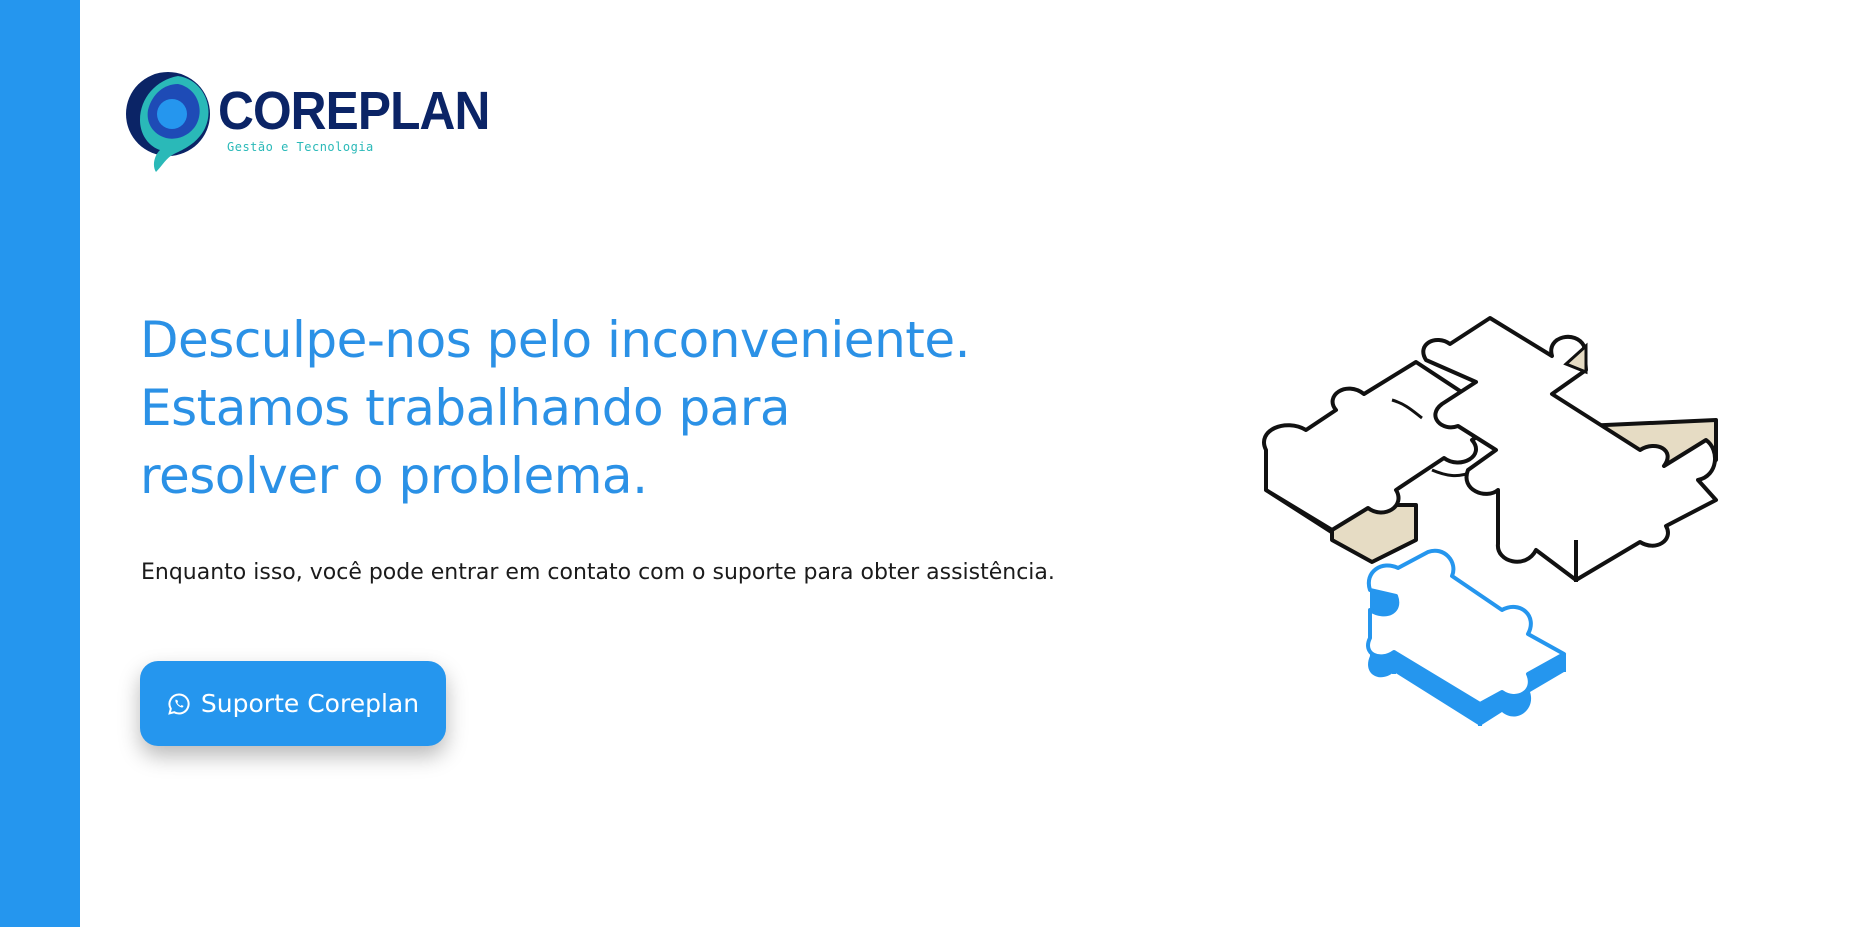  What do you see at coordinates (310, 703) in the screenshot?
I see `support-button-label: Suporte Coreplan` at bounding box center [310, 703].